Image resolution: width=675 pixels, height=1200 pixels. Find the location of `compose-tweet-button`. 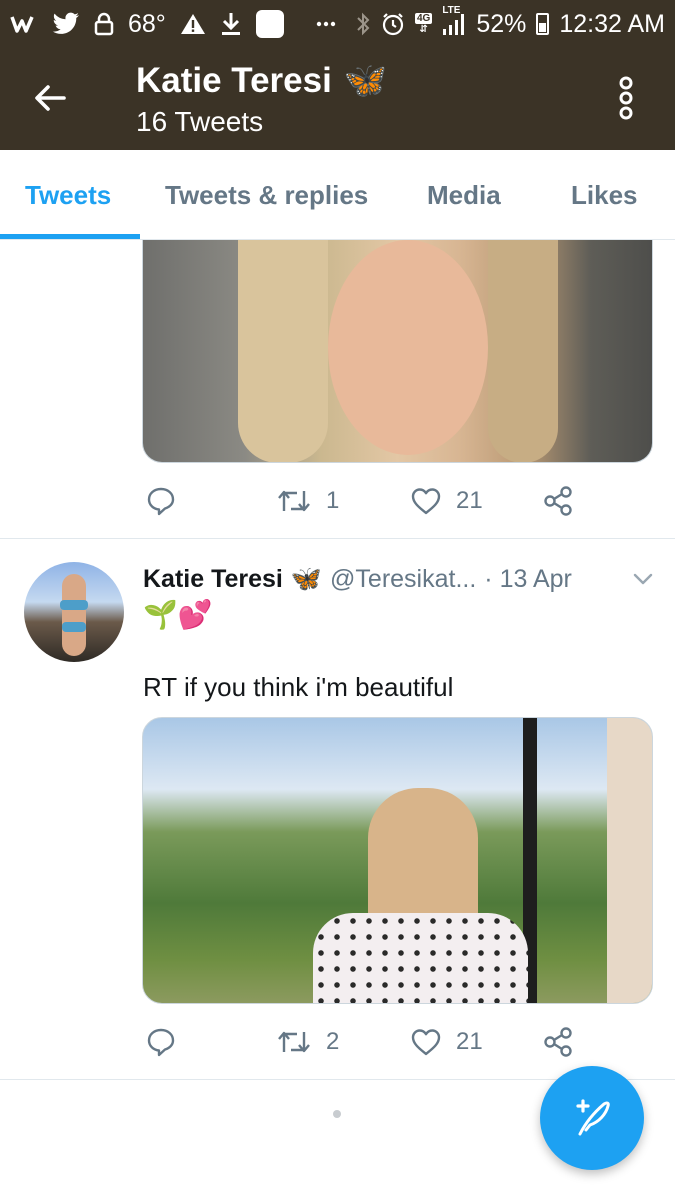

compose-tweet-button is located at coordinates (592, 1118).